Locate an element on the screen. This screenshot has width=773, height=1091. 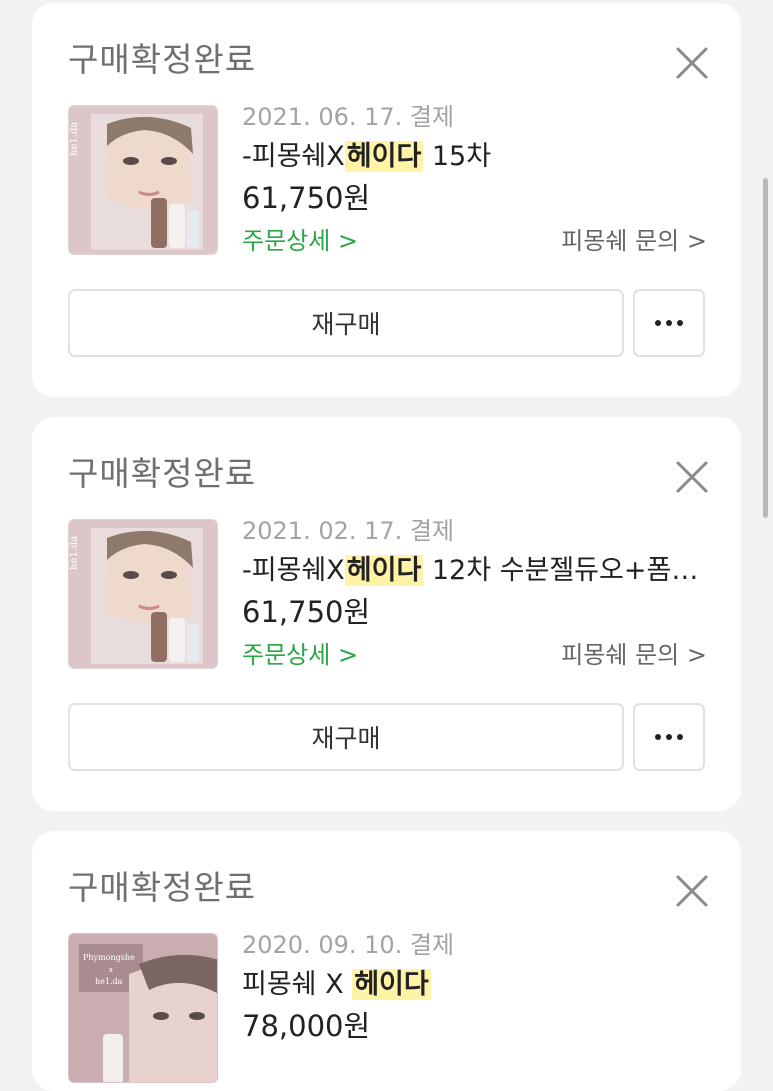
payment-date: 2020. 09. 10. 결제 is located at coordinates (348, 945).